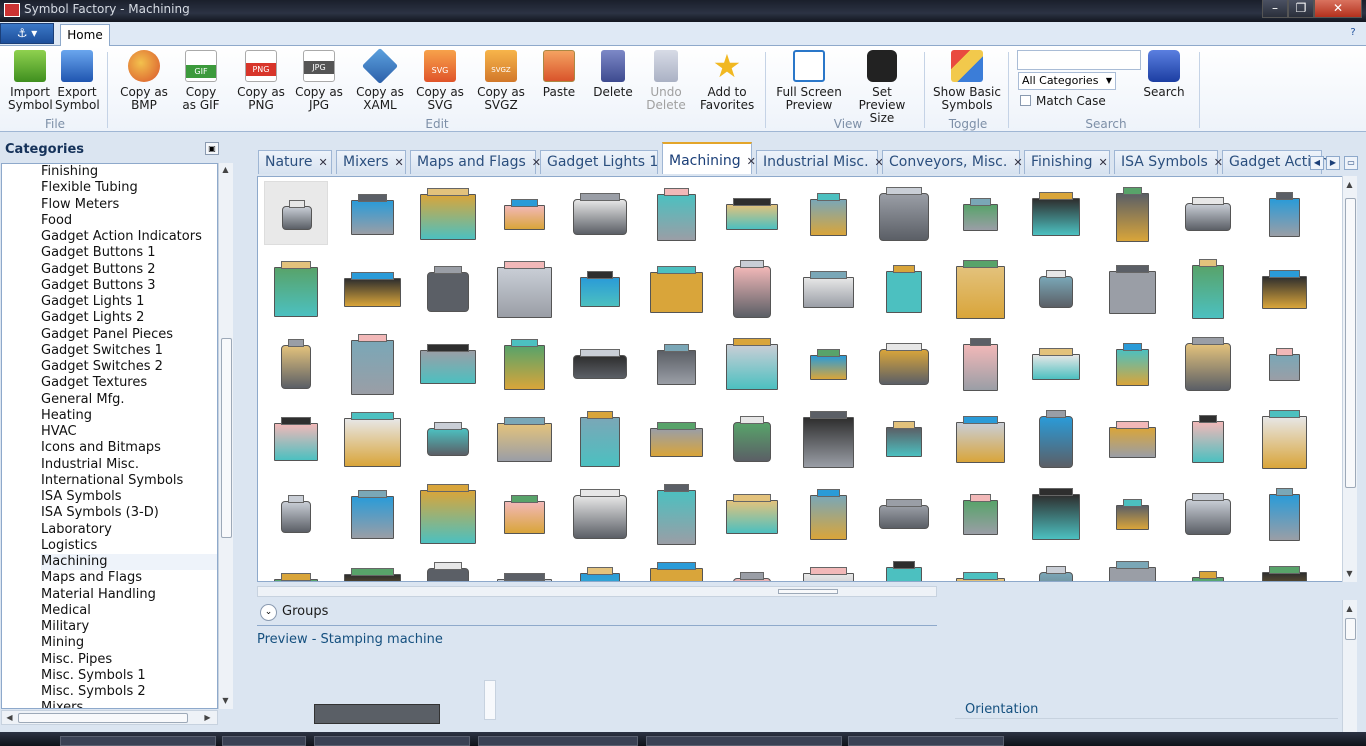 Image resolution: width=1366 pixels, height=746 pixels. I want to click on scroll-right-icon: ▶, so click(207, 717).